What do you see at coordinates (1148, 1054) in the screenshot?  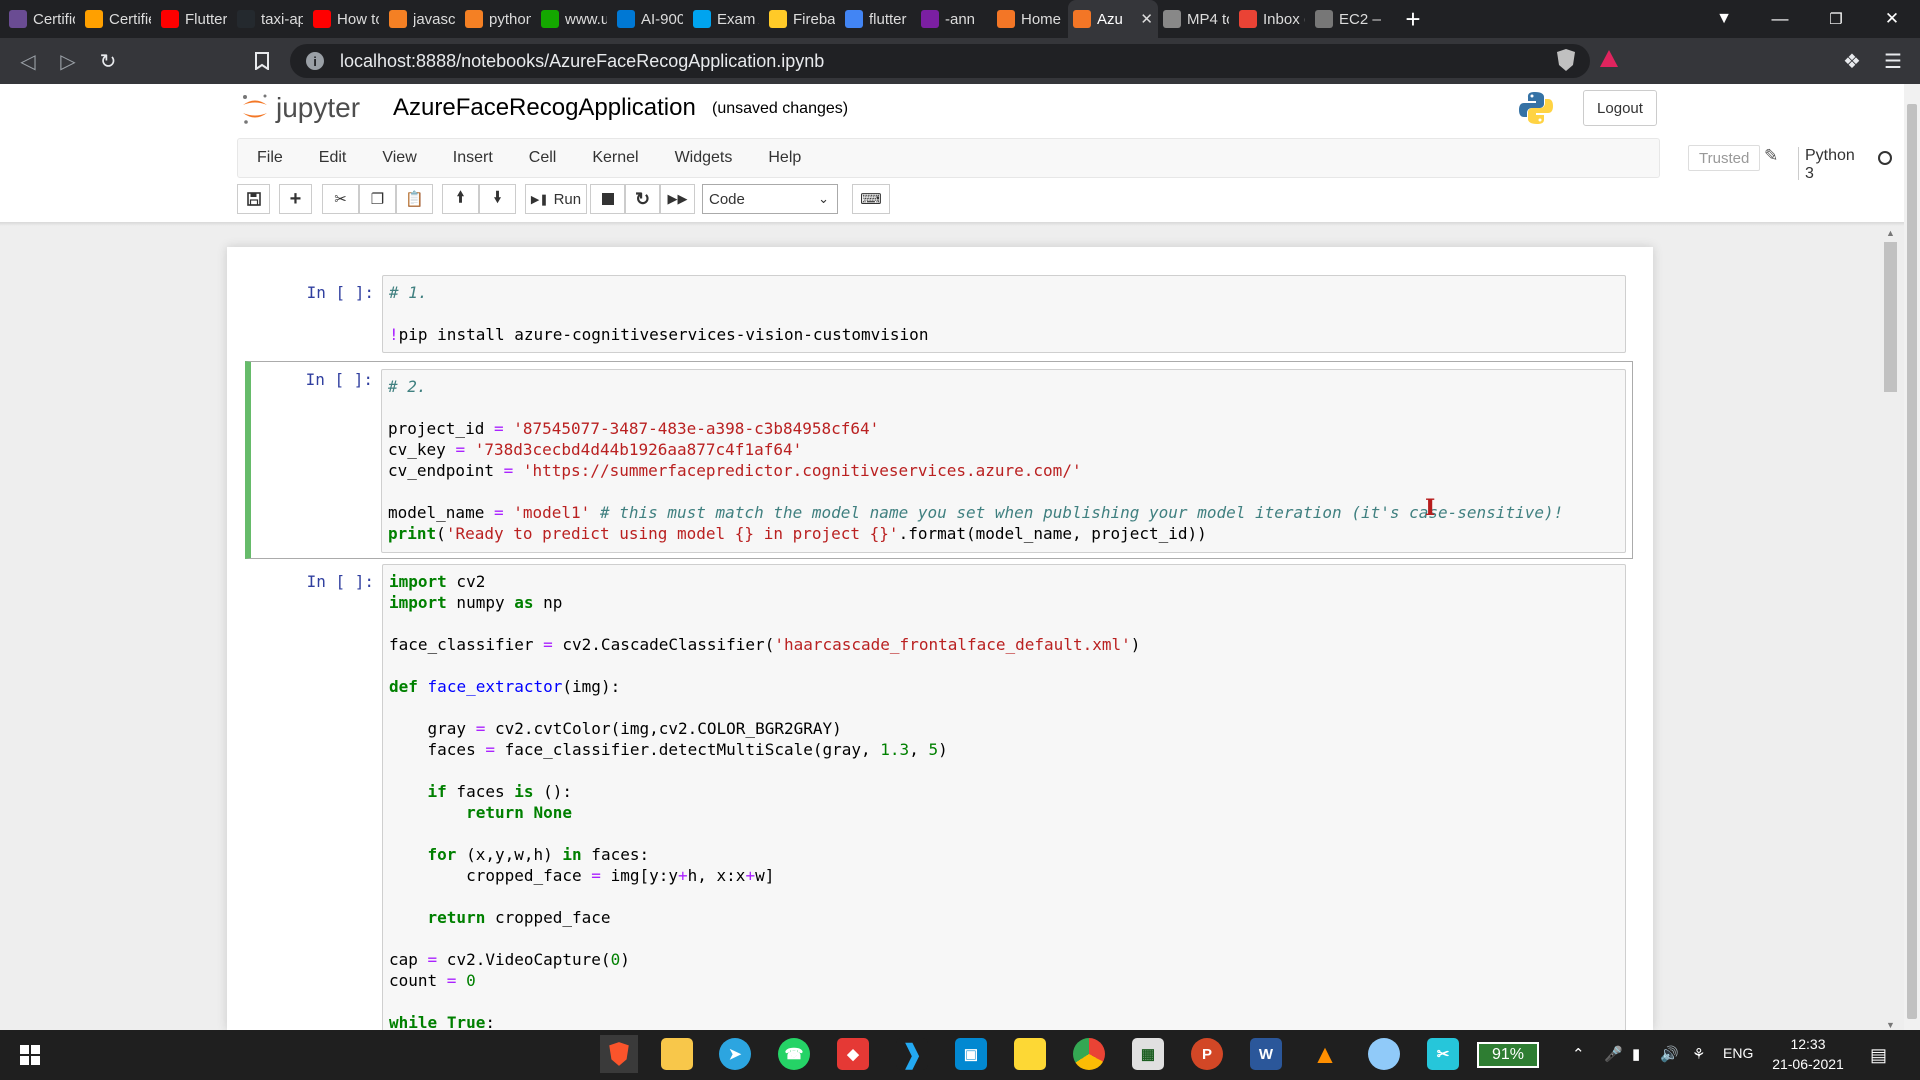 I see `taskbar-calculator-icon: ▦` at bounding box center [1148, 1054].